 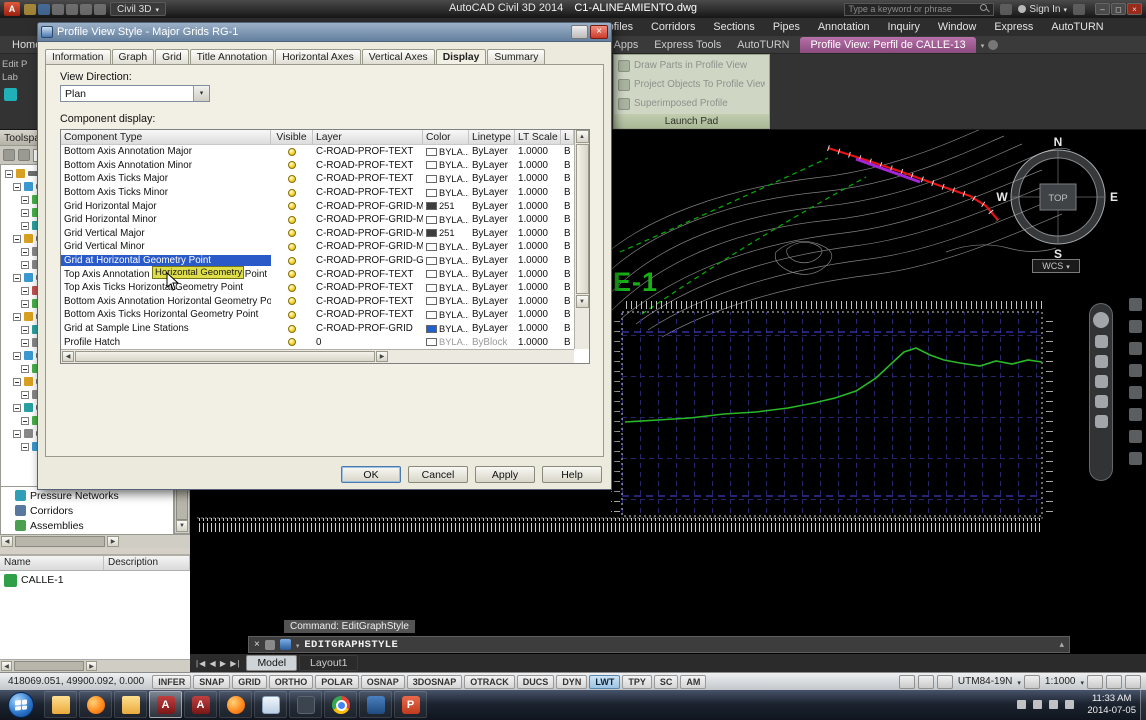 What do you see at coordinates (133, 57) in the screenshot?
I see `tab-graph: Graph` at bounding box center [133, 57].